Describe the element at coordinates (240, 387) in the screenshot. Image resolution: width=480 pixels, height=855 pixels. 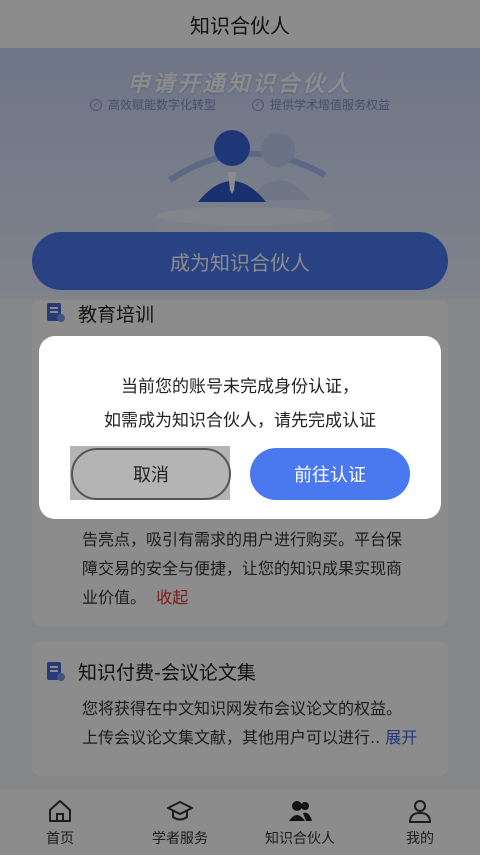
I see `dialog-message-line: 当前您的账号未完成身份认证，` at that location.